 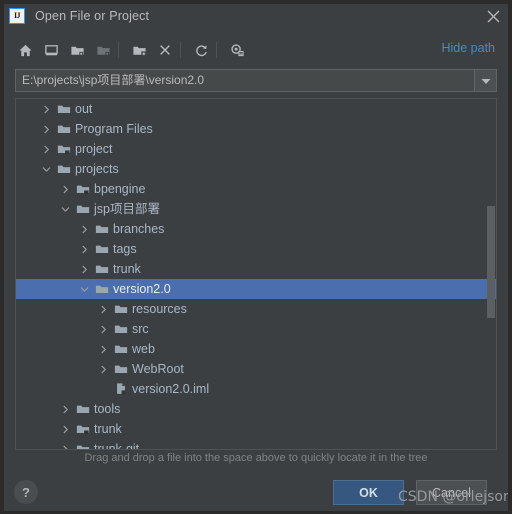 I want to click on tree-row: src, so click(x=256, y=329).